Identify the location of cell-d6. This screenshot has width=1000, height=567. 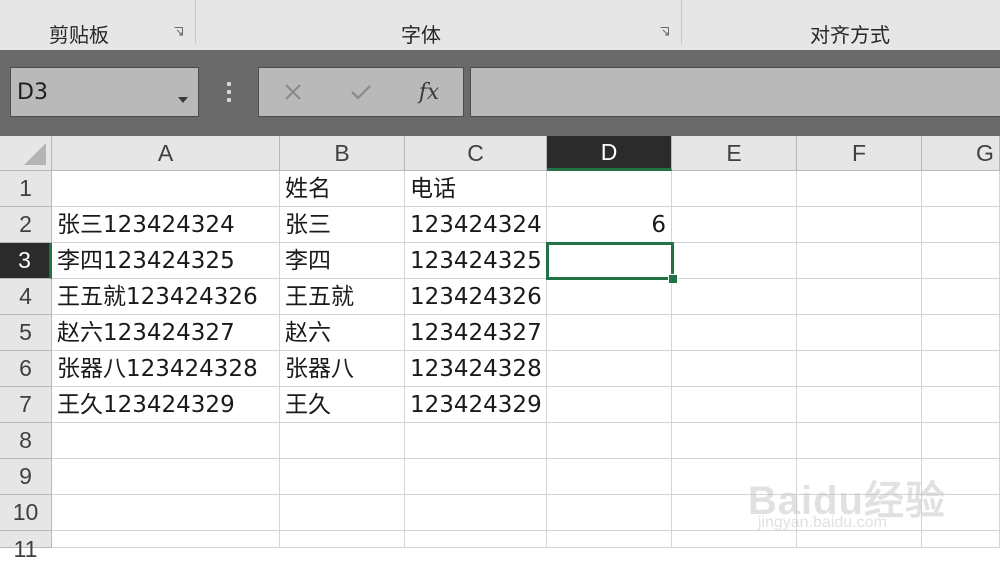
(609, 369).